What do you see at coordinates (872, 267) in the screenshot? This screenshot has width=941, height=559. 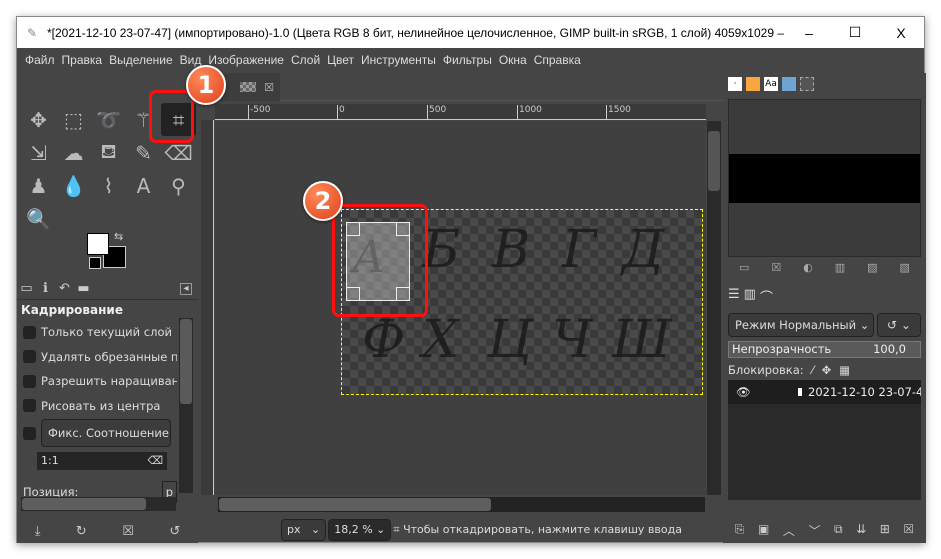 I see `stroke-icon: ▨` at bounding box center [872, 267].